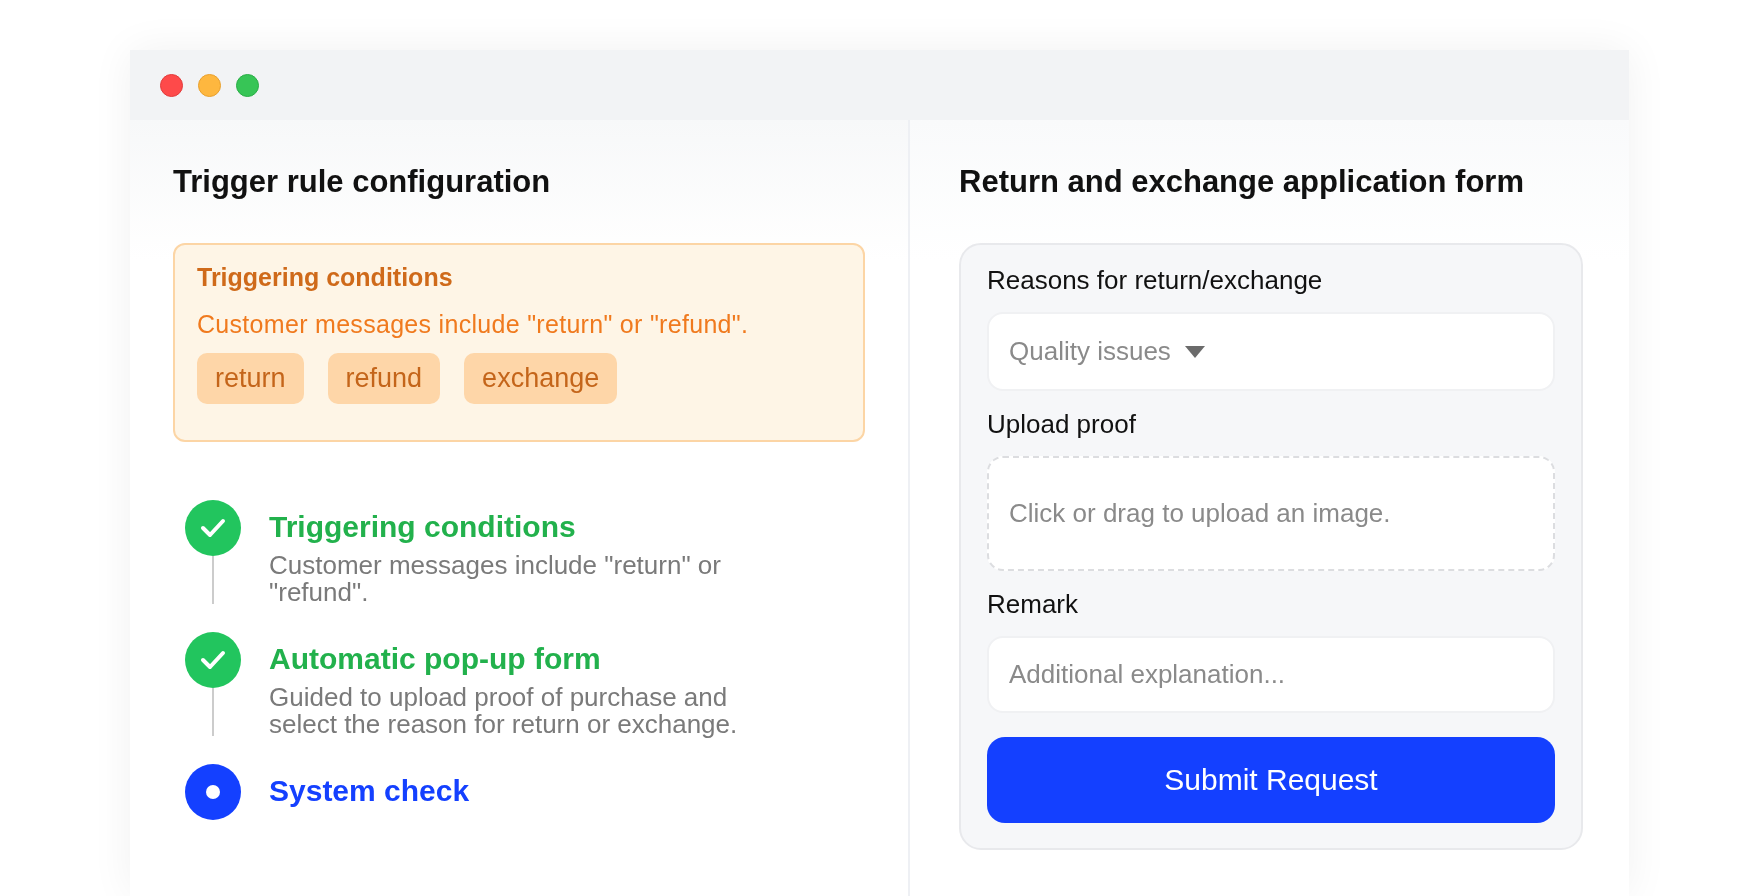  What do you see at coordinates (325, 277) in the screenshot?
I see `card-title: Triggering conditions` at bounding box center [325, 277].